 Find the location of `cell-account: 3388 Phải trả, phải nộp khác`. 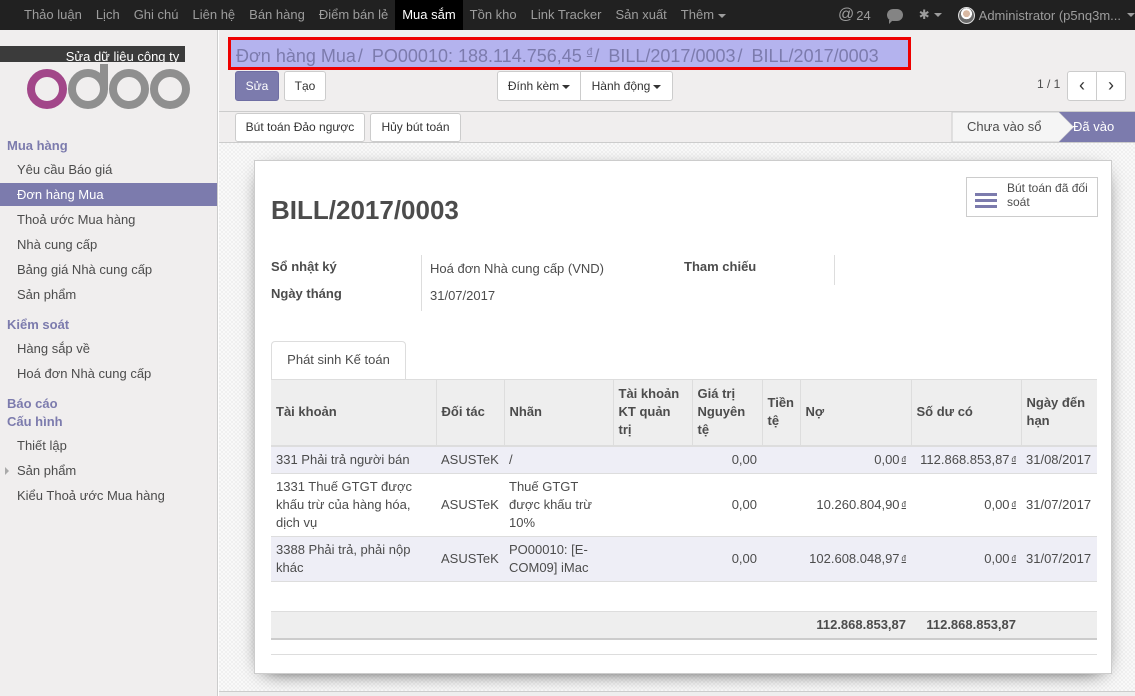

cell-account: 3388 Phải trả, phải nộp khác is located at coordinates (353, 558).